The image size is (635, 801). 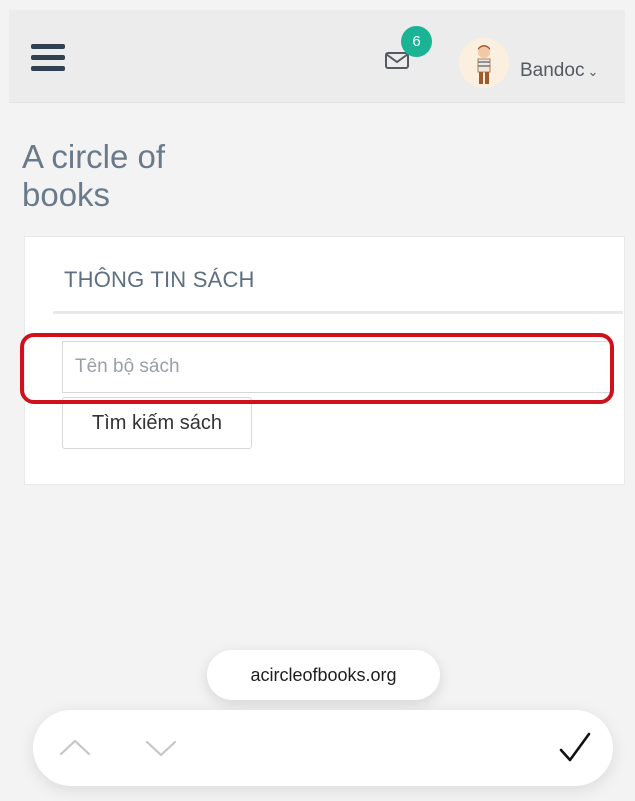 I want to click on notification-badge: 6, so click(x=416, y=41).